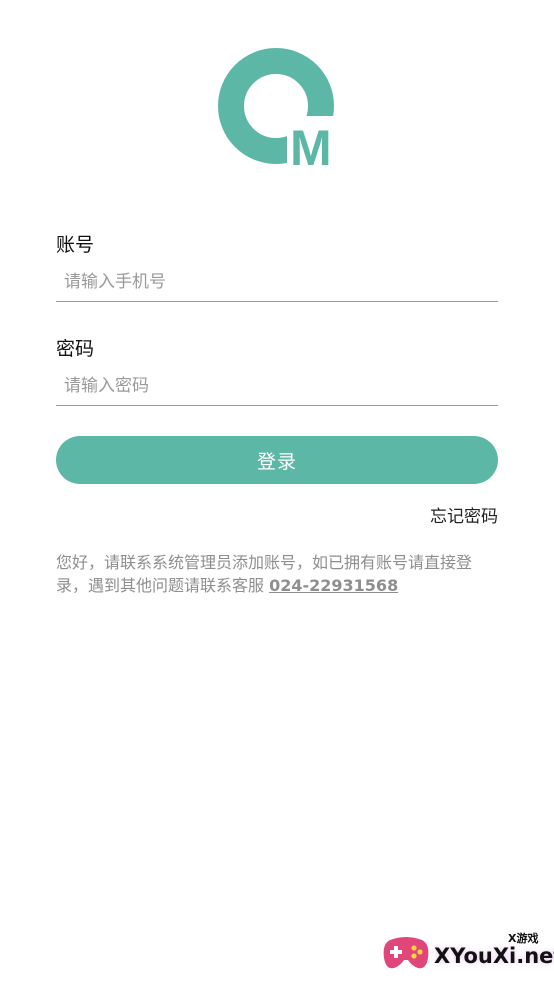 This screenshot has width=554, height=986. Describe the element at coordinates (311, 144) in the screenshot. I see `logo-letter: M` at that location.